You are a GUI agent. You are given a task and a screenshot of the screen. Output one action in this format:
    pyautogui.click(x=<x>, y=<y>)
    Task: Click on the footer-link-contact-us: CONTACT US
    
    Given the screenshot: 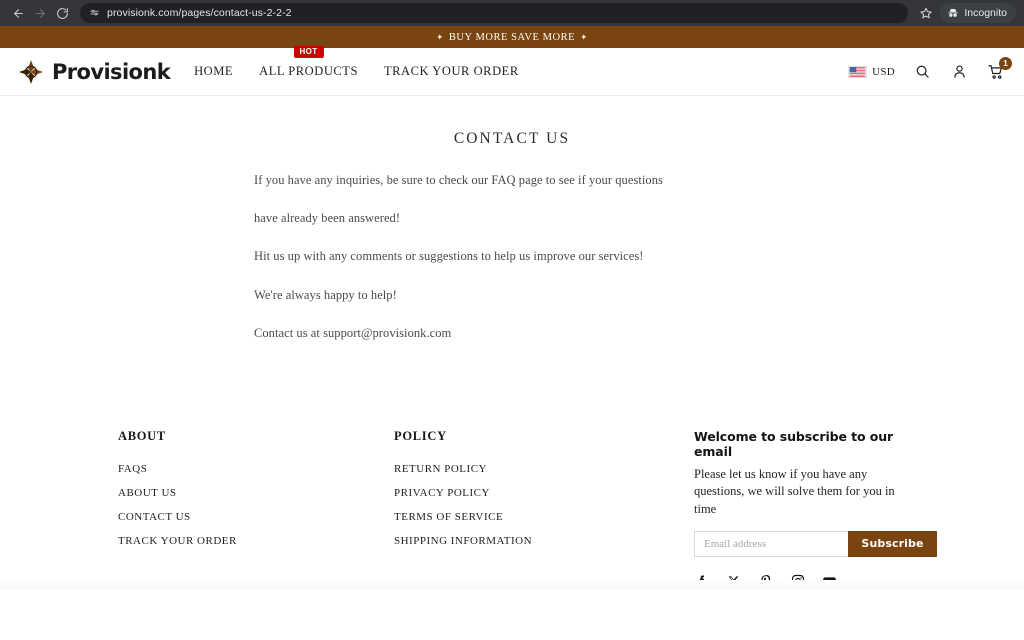 What is the action you would take?
    pyautogui.click(x=256, y=517)
    